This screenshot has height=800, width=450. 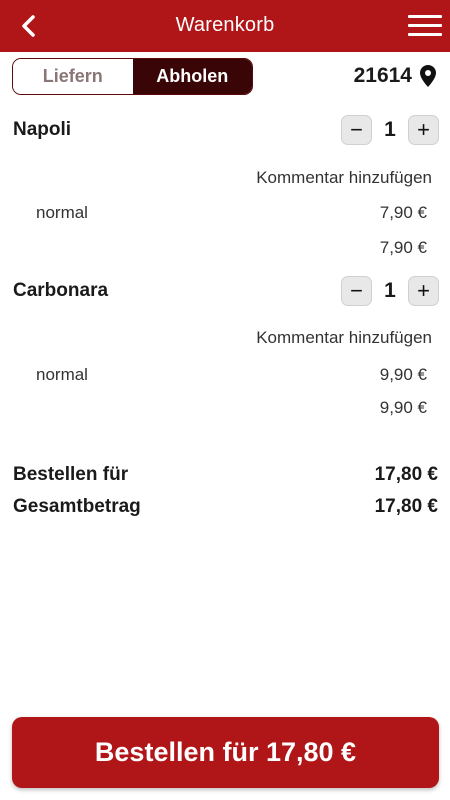 I want to click on page-title: Warenkorb, so click(x=225, y=25).